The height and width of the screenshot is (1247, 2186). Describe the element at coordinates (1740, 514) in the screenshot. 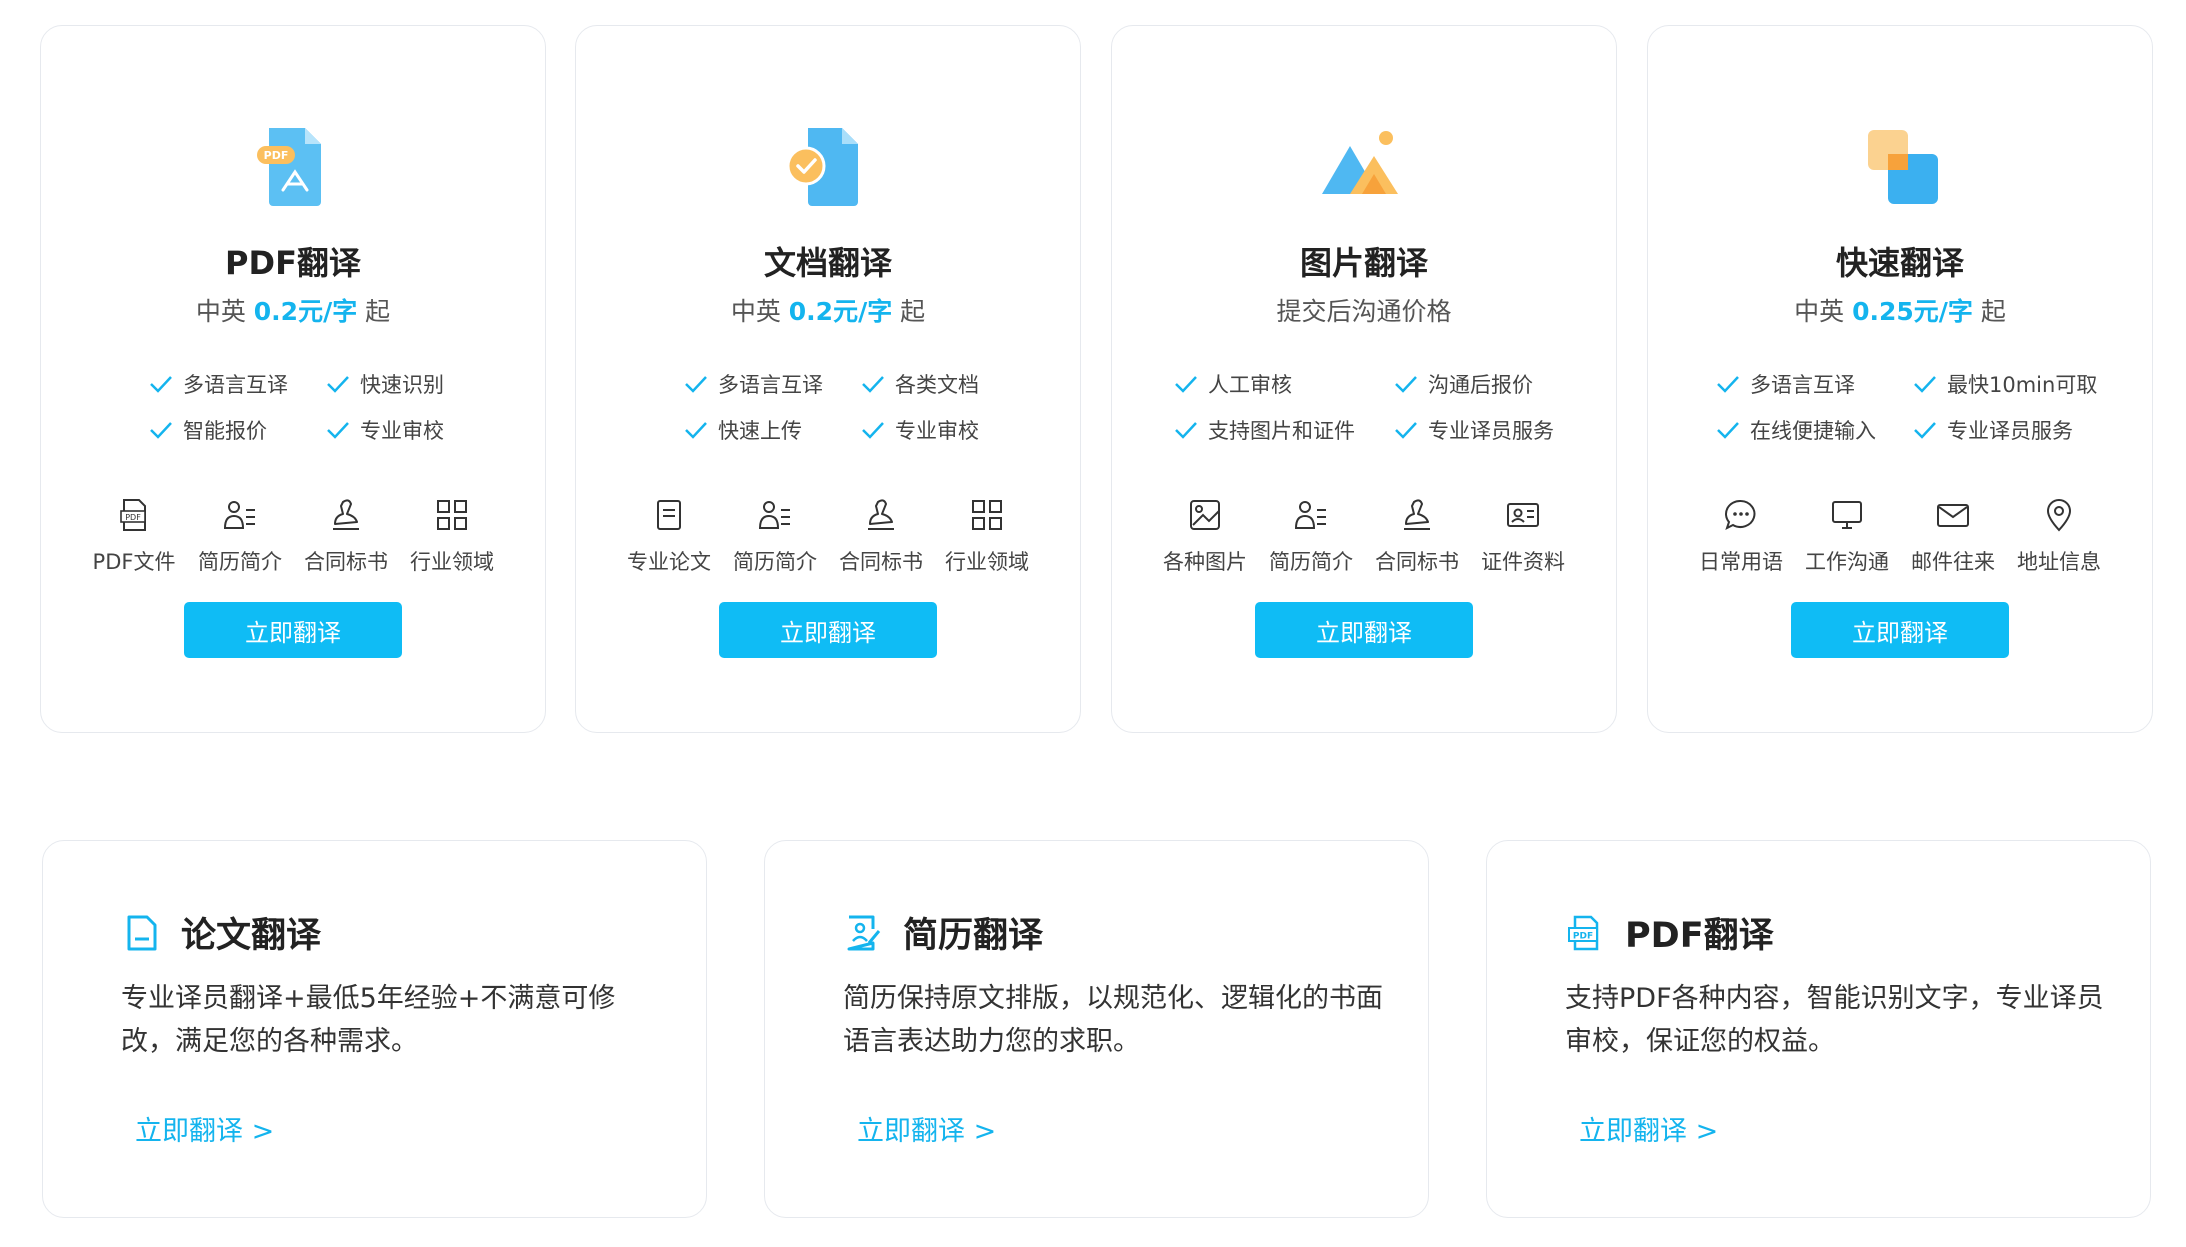

I see `chat-icon` at that location.